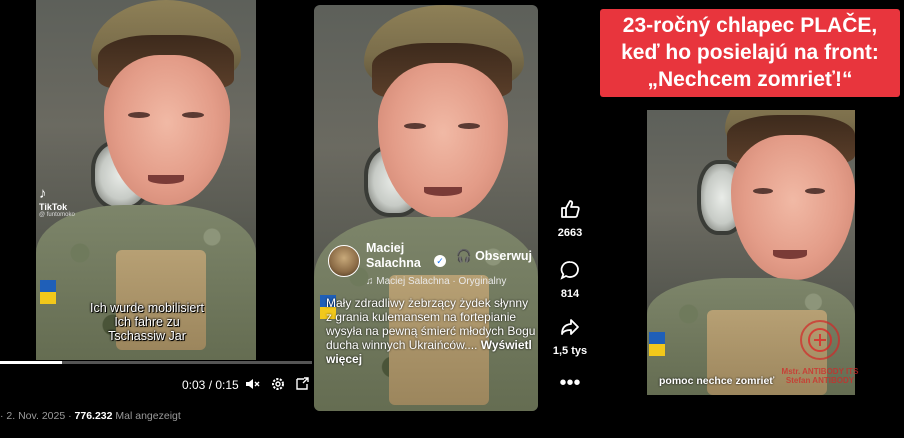 This screenshot has height=438, width=904. Describe the element at coordinates (148, 416) in the screenshot. I see `post-view-label: Mal angezeigt` at that location.